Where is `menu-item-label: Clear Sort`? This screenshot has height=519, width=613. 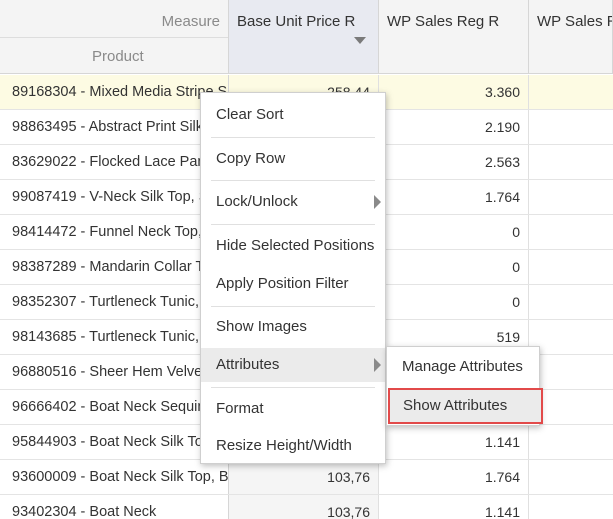 menu-item-label: Clear Sort is located at coordinates (250, 114).